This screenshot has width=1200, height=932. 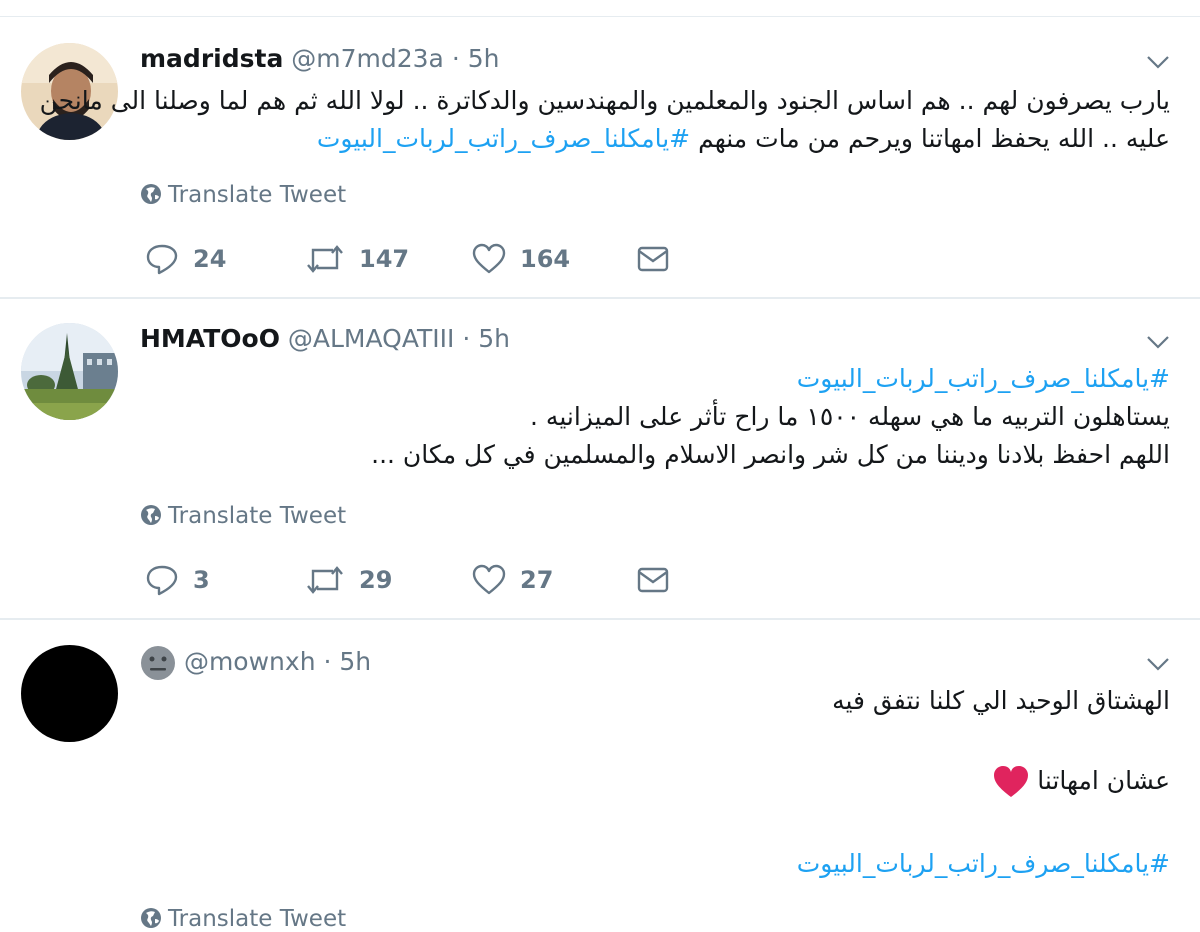 What do you see at coordinates (1103, 780) in the screenshot?
I see `tweet-text-part: عشان امهاتنا` at bounding box center [1103, 780].